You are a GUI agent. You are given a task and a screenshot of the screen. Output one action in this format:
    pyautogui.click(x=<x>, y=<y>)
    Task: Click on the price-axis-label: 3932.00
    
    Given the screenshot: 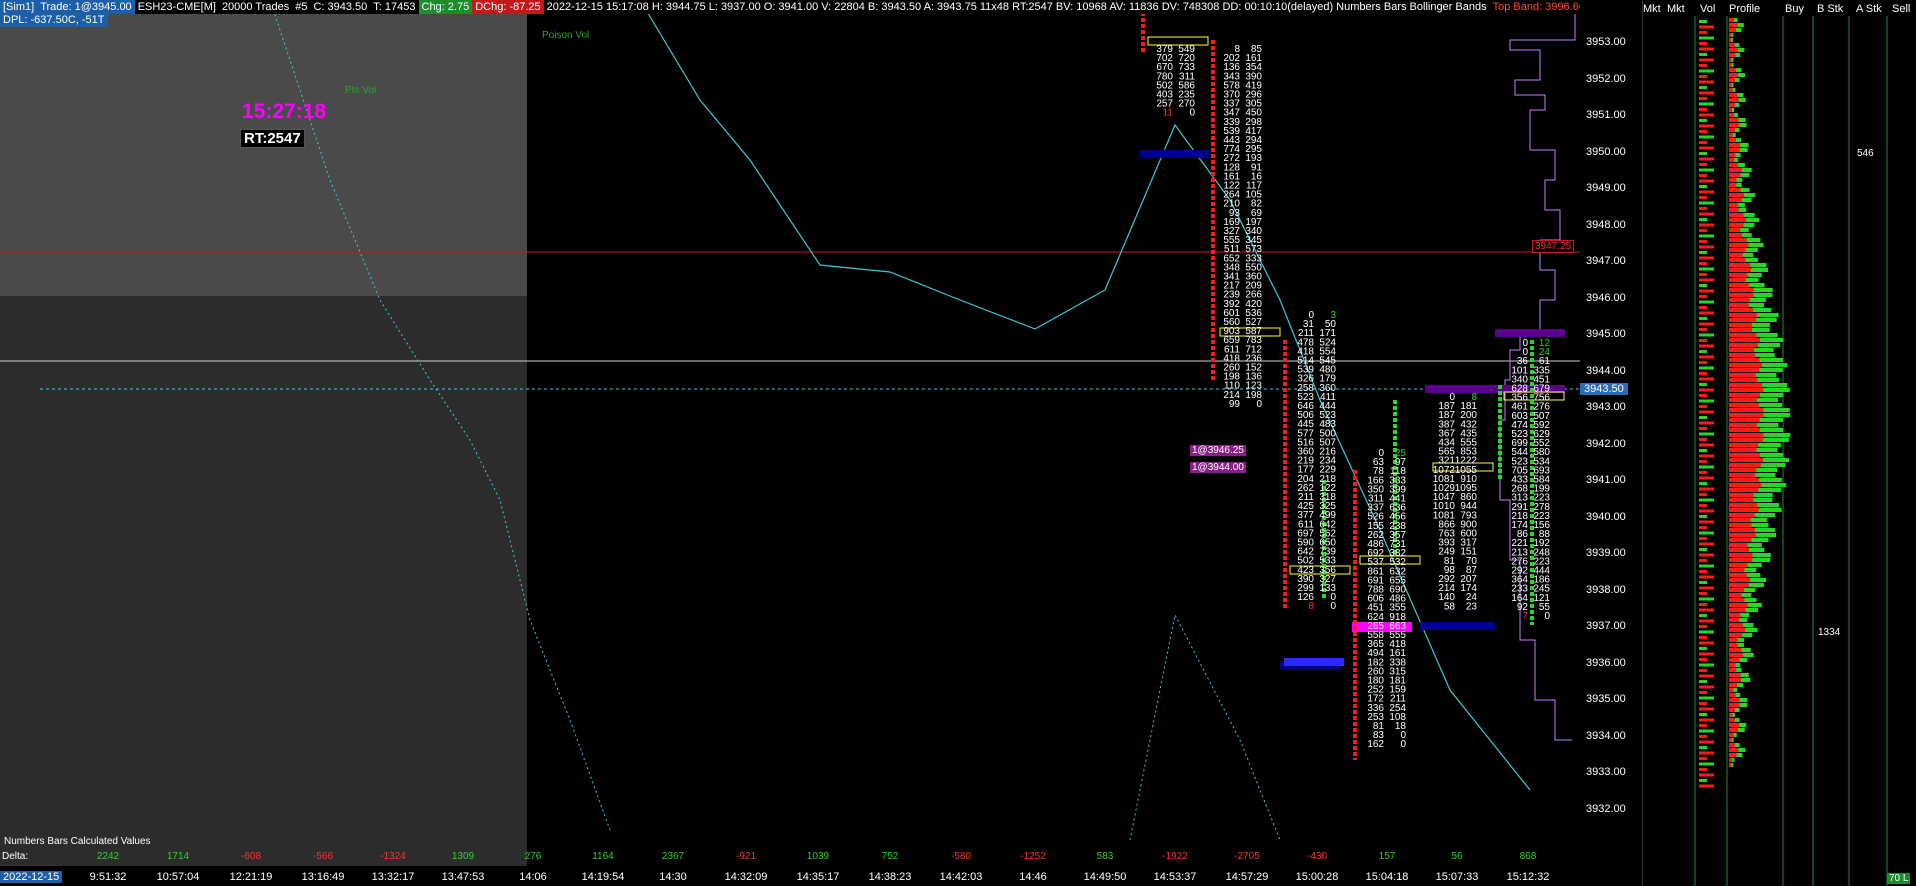 What is the action you would take?
    pyautogui.click(x=1606, y=808)
    